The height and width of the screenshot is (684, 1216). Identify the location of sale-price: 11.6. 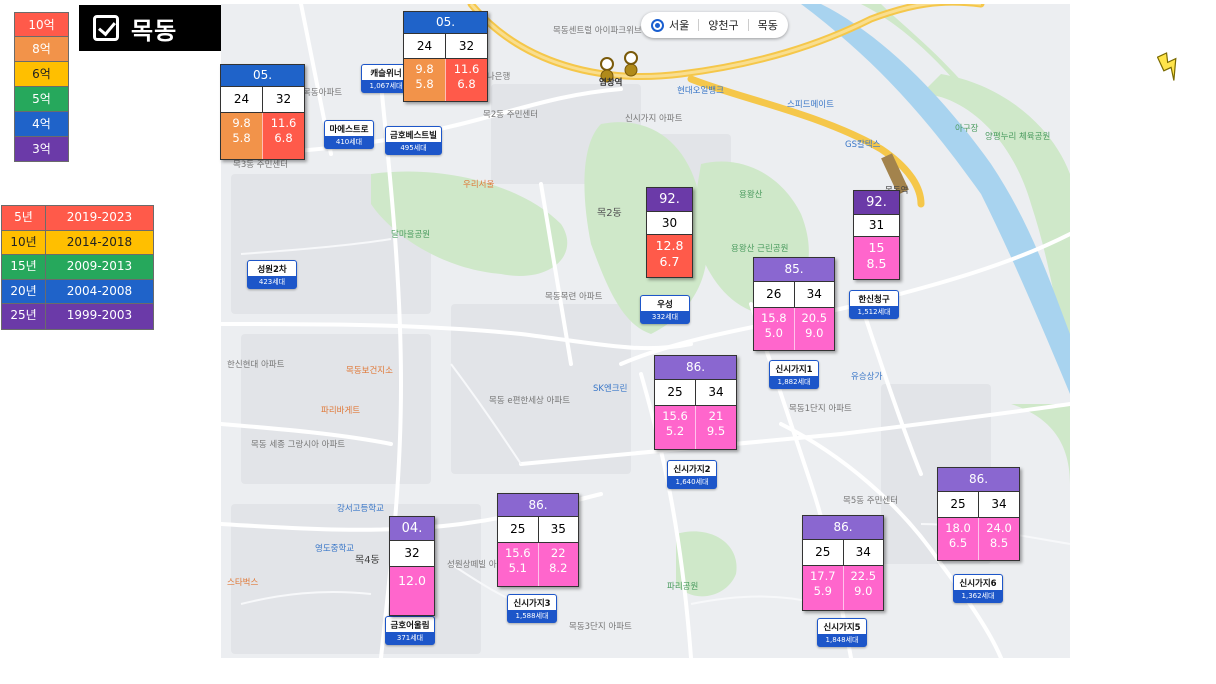
(466, 69).